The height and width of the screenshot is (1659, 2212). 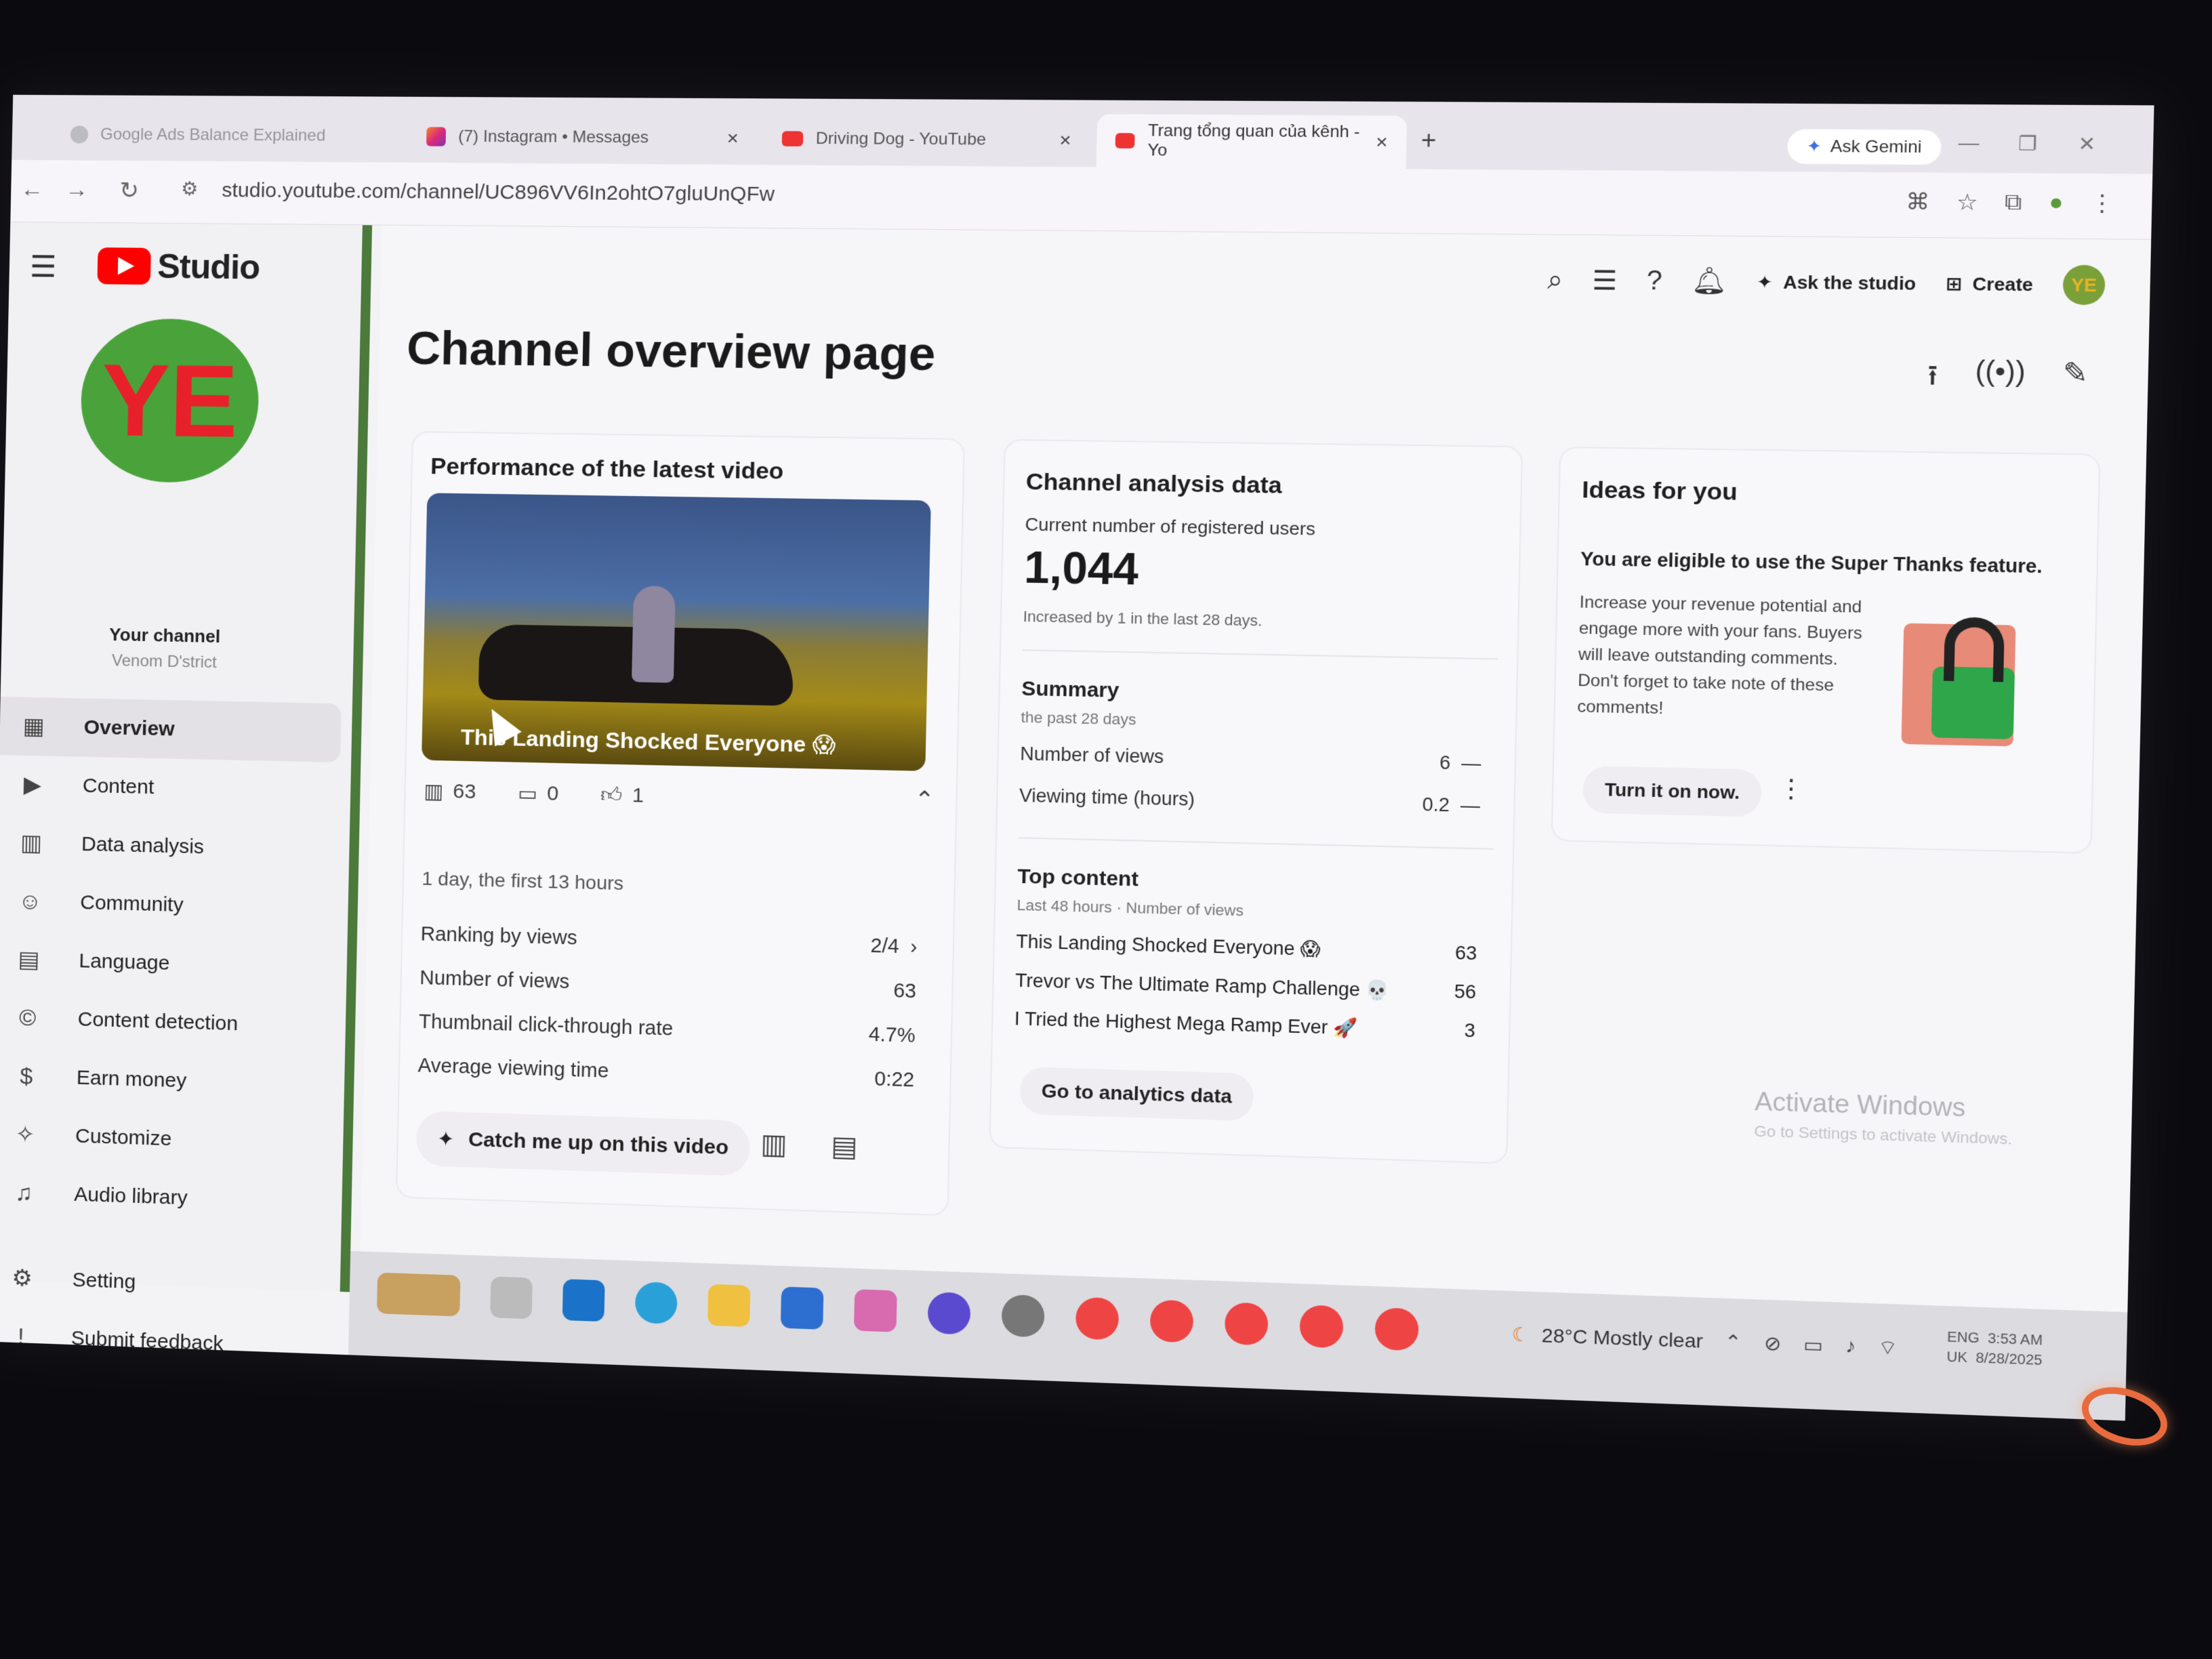 What do you see at coordinates (1850, 1346) in the screenshot?
I see `volume-icon: ♪` at bounding box center [1850, 1346].